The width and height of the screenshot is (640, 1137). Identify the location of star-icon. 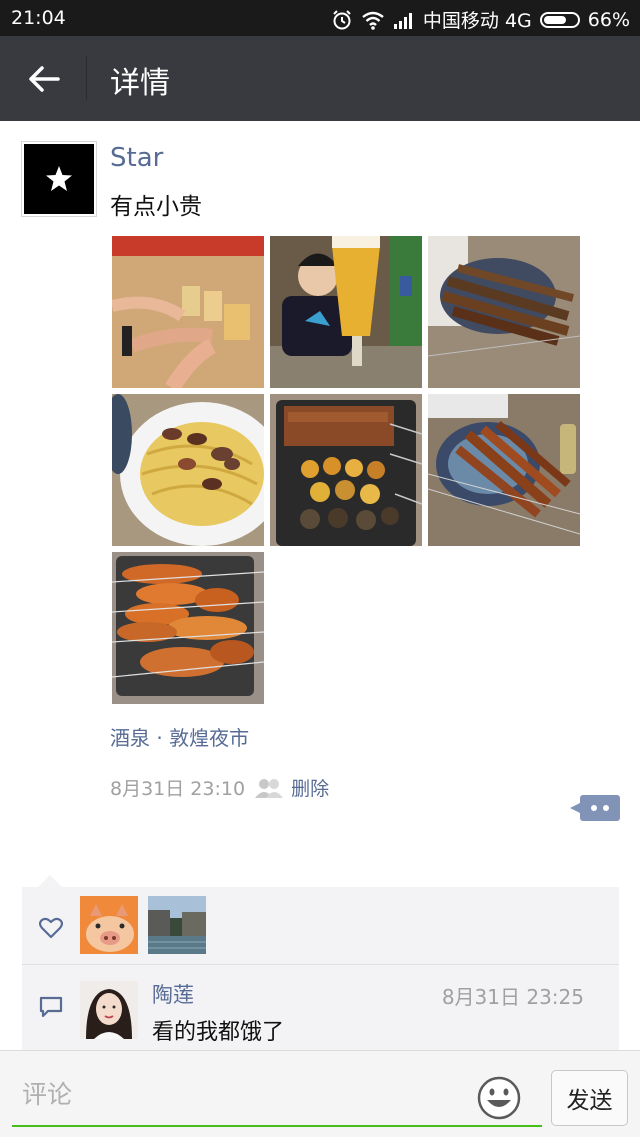
(59, 178).